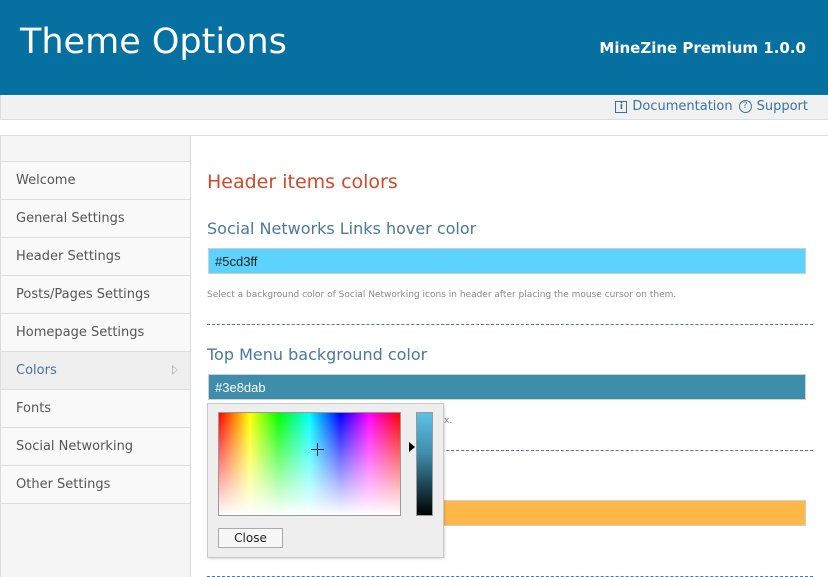 The height and width of the screenshot is (577, 828). I want to click on color-picker-popup: Close, so click(325, 480).